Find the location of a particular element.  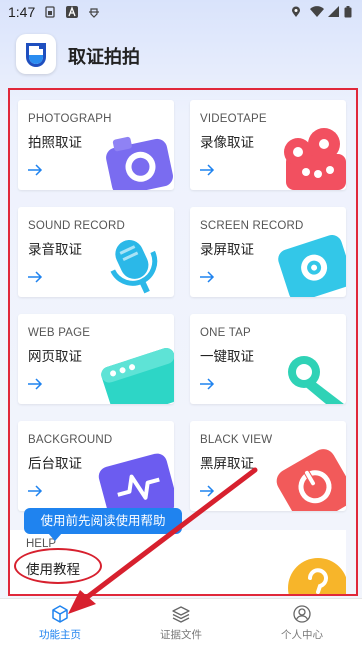

app-a-icon is located at coordinates (72, 12).